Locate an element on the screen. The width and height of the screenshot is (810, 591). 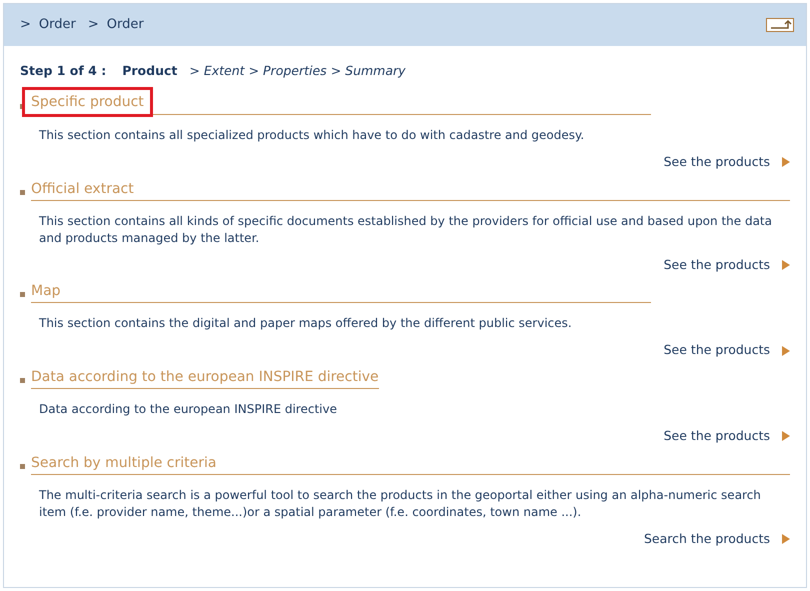
step-counter: Step 1 of 4 : is located at coordinates (63, 71).